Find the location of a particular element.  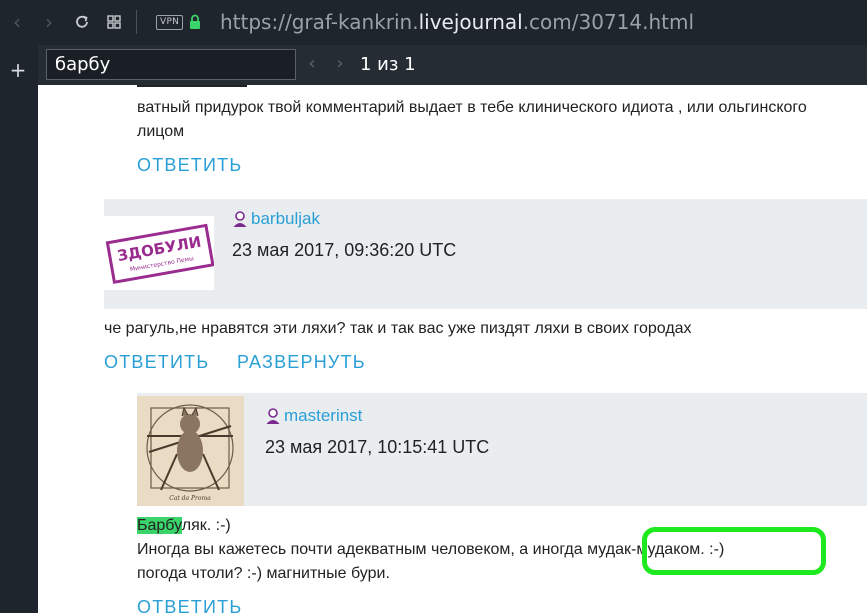

find-match-count: 1 из 1 is located at coordinates (388, 64).